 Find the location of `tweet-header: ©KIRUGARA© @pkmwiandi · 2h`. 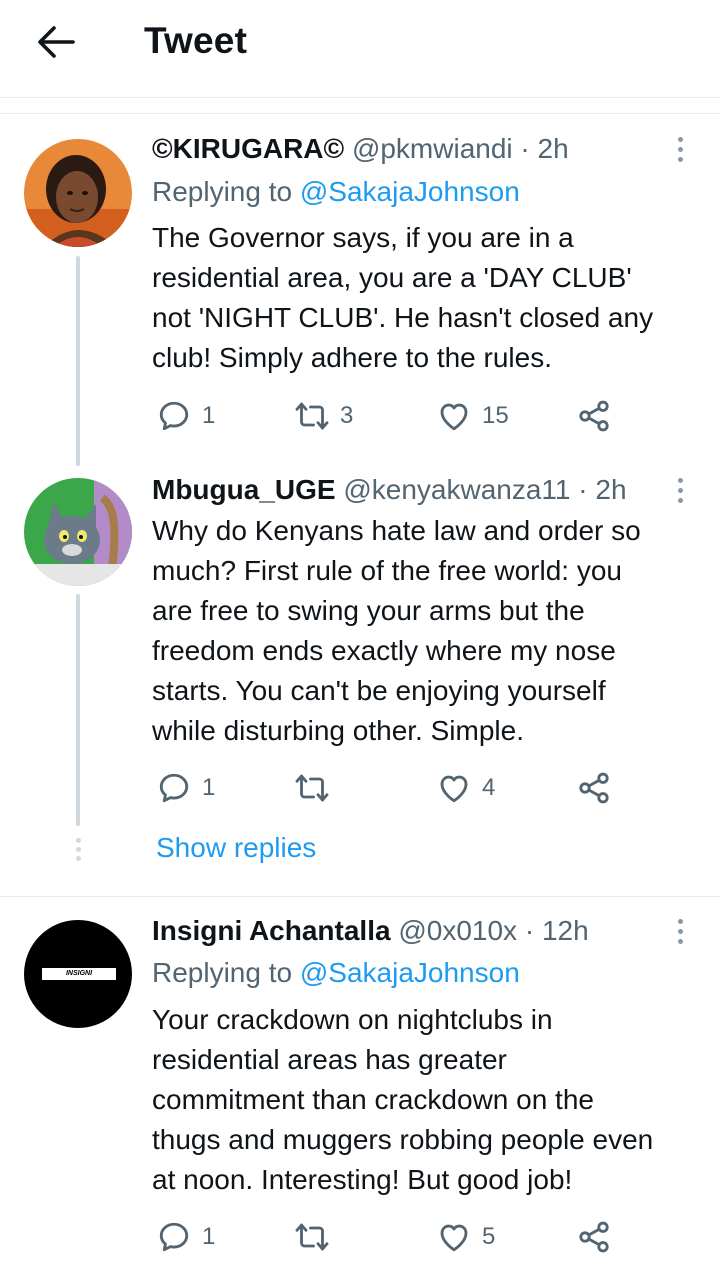

tweet-header: ©KIRUGARA© @pkmwiandi · 2h is located at coordinates (360, 149).